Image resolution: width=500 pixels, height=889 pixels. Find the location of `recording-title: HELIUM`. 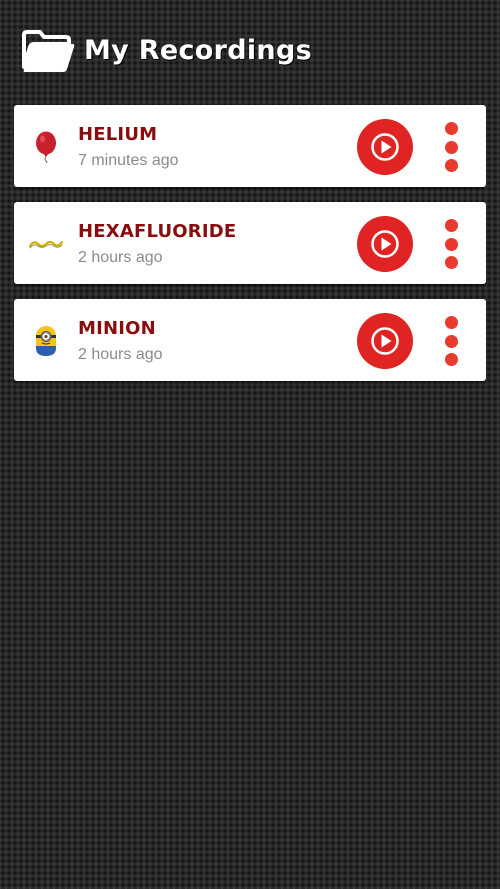

recording-title: HELIUM is located at coordinates (118, 134).